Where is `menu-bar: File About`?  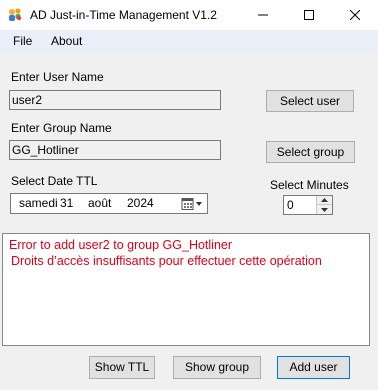 menu-bar: File About is located at coordinates (189, 41).